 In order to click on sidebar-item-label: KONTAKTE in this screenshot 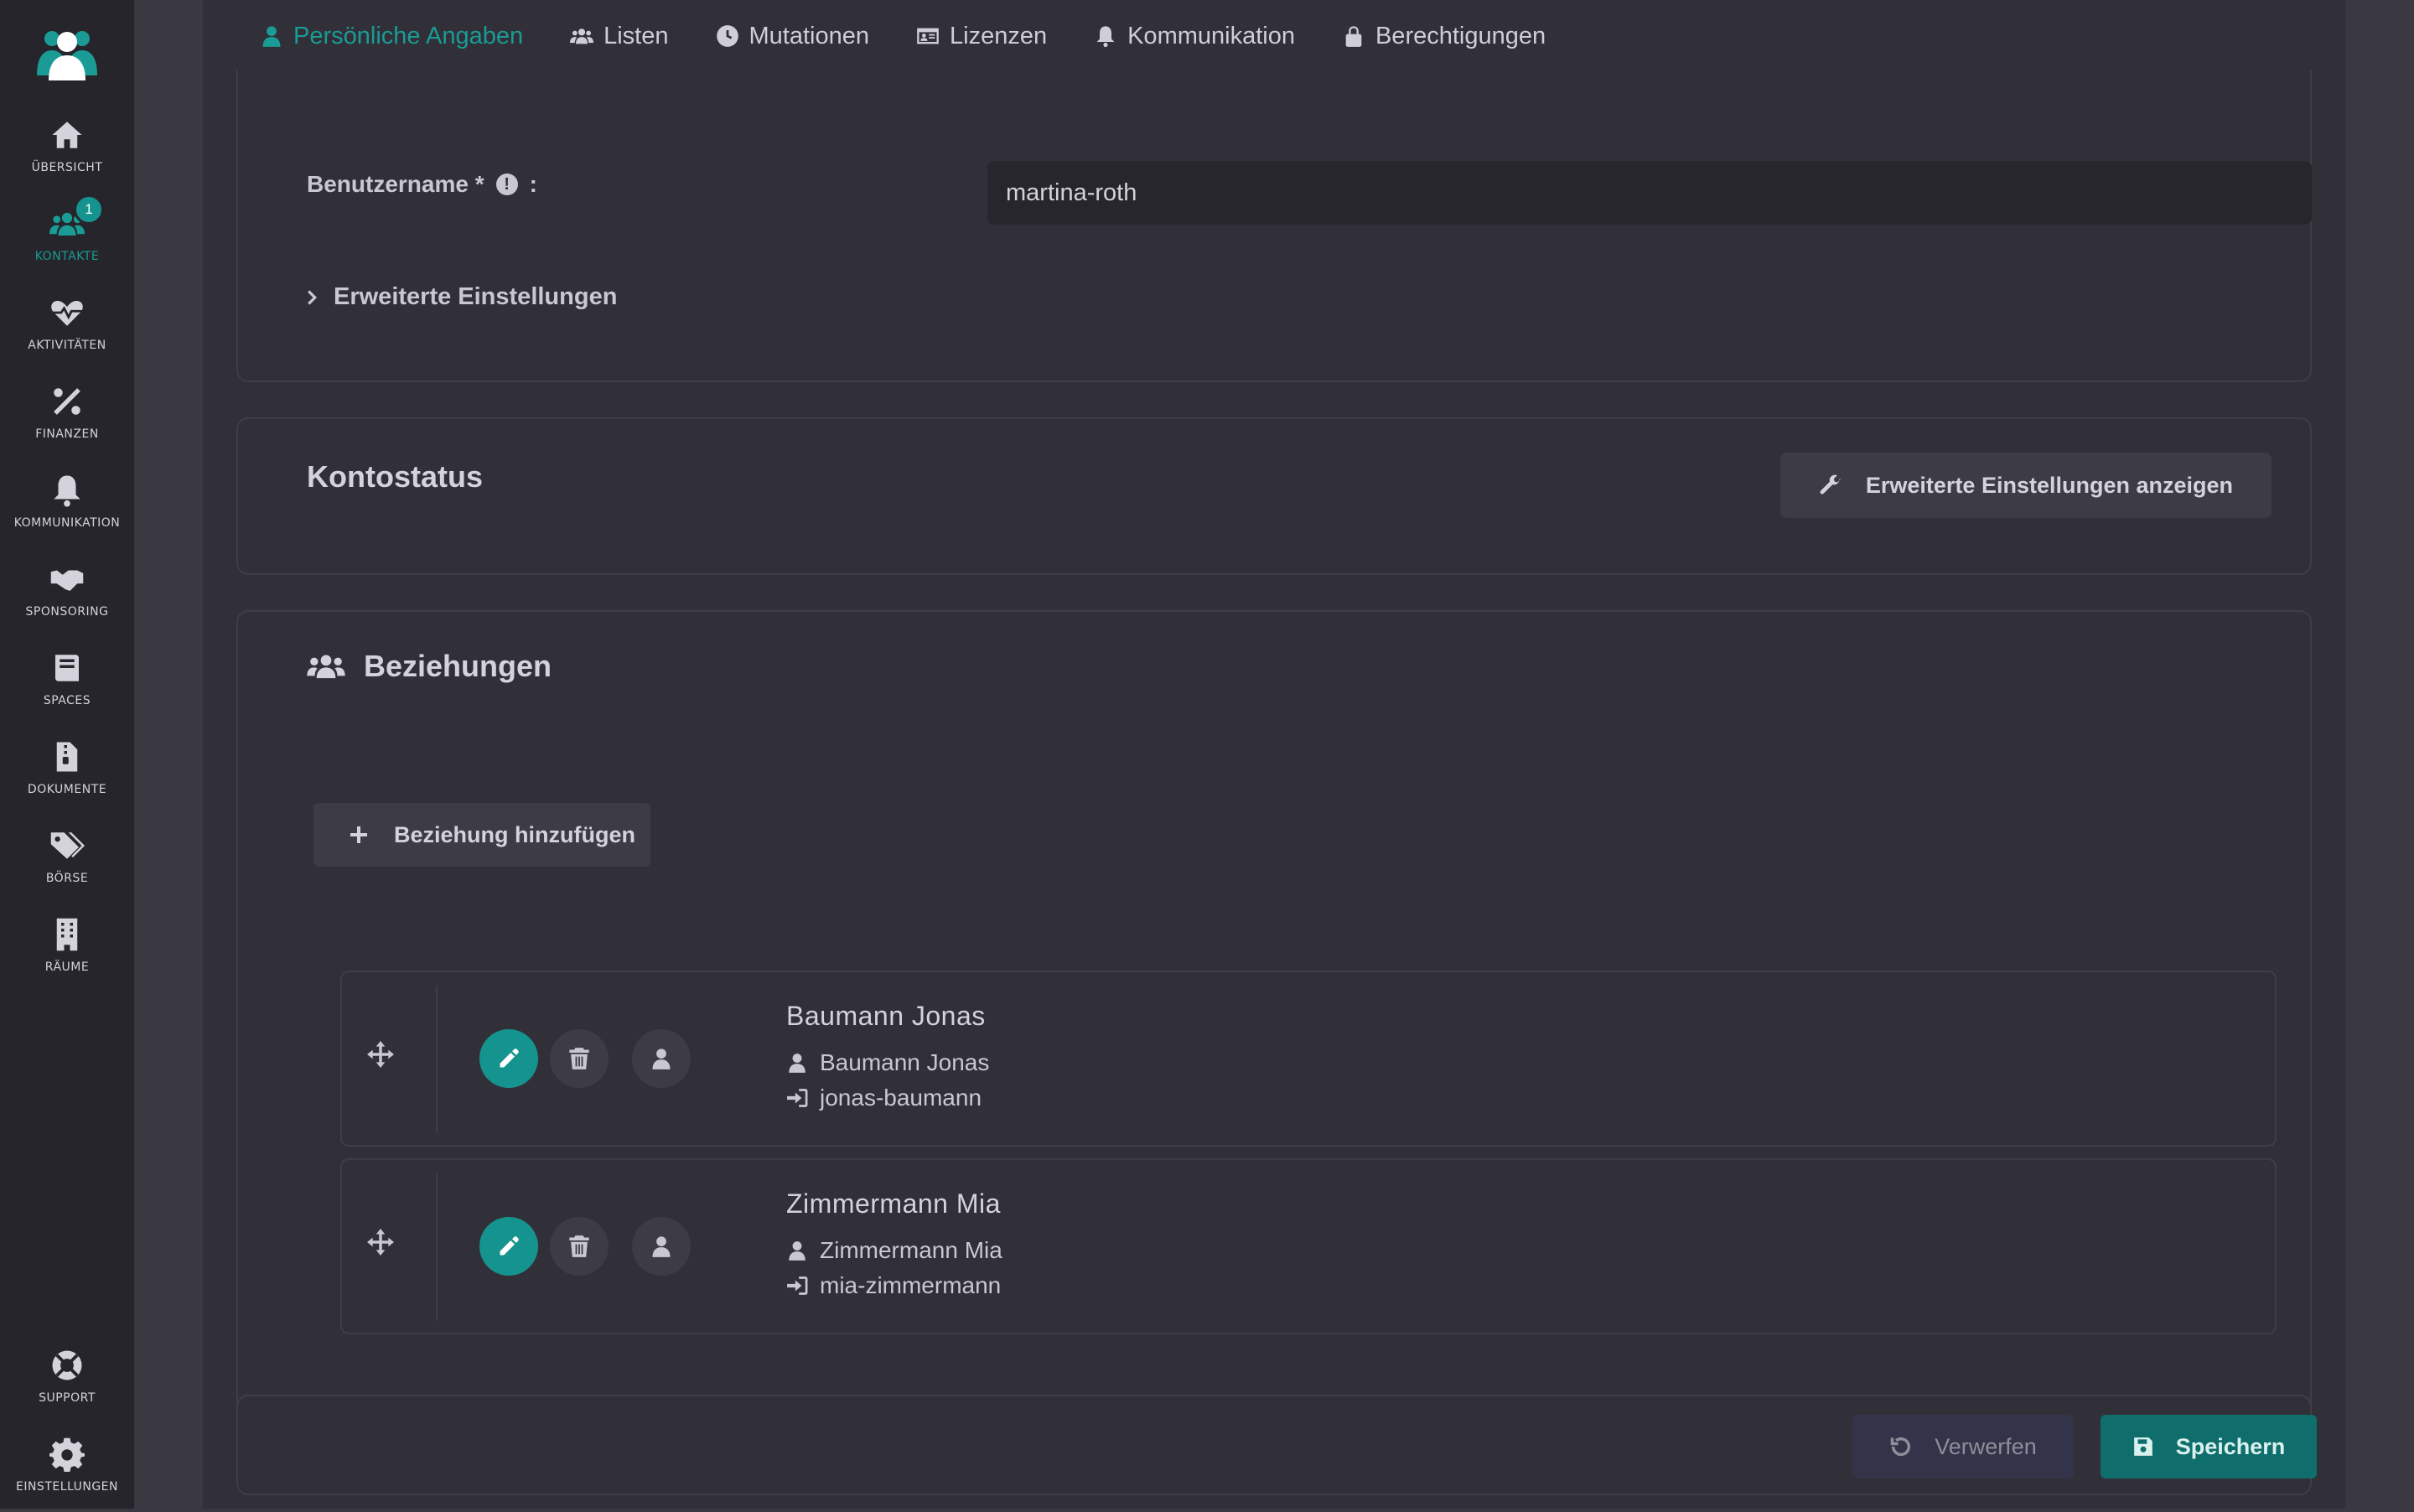, I will do `click(67, 256)`.